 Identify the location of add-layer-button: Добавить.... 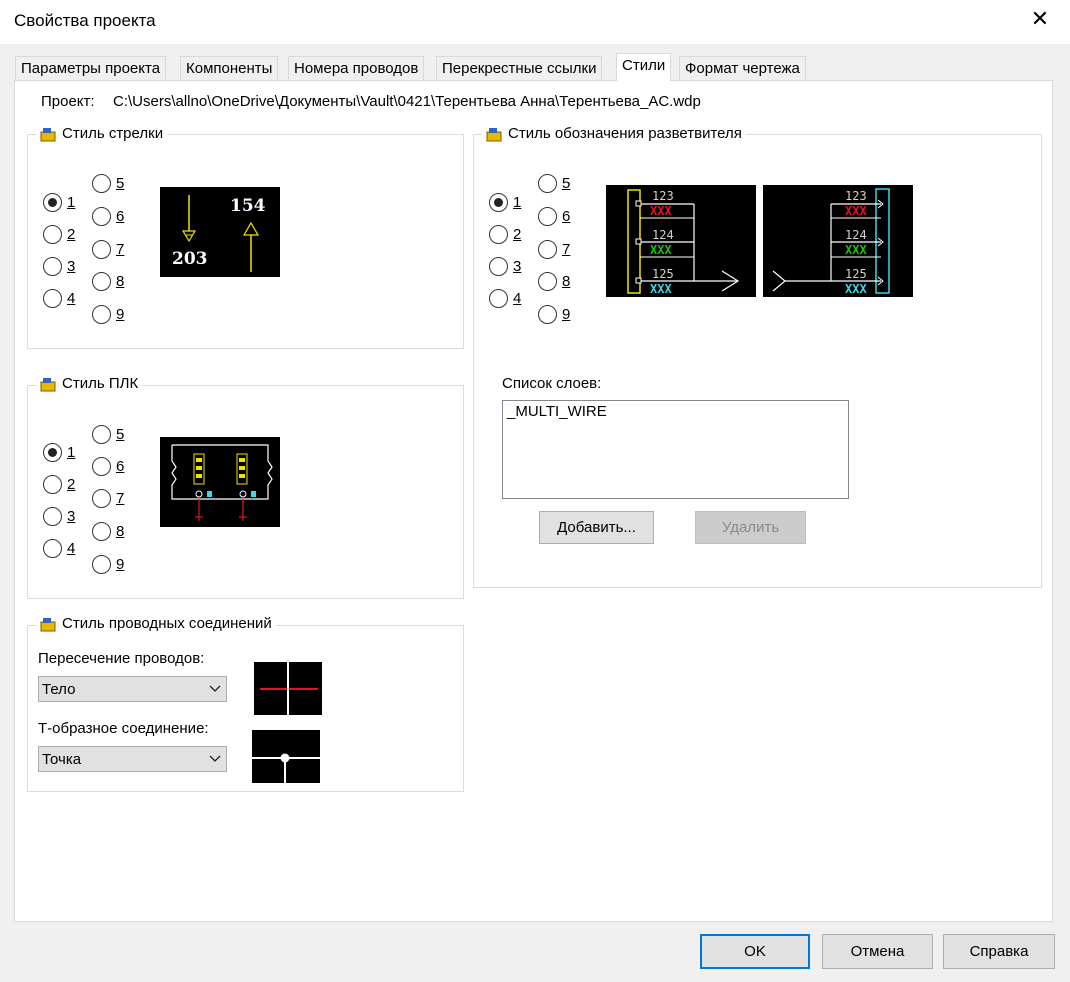
(596, 527).